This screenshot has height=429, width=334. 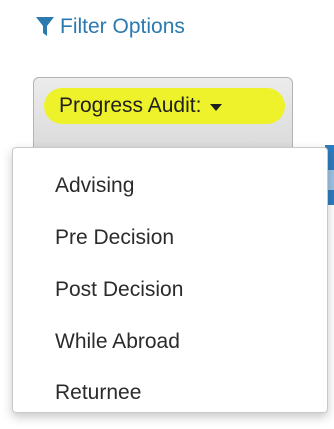 I want to click on progress-audit-label: Progress Audit:, so click(x=130, y=105).